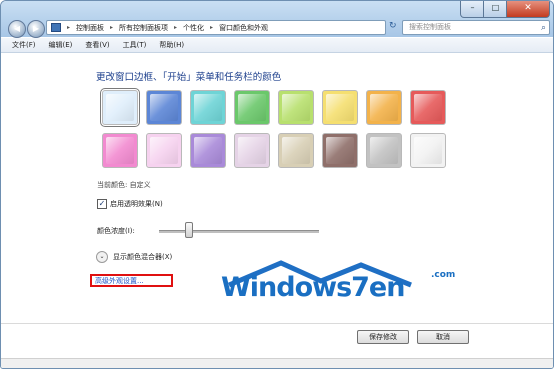 The height and width of the screenshot is (369, 554). I want to click on menu-edit: 编辑(E), so click(61, 45).